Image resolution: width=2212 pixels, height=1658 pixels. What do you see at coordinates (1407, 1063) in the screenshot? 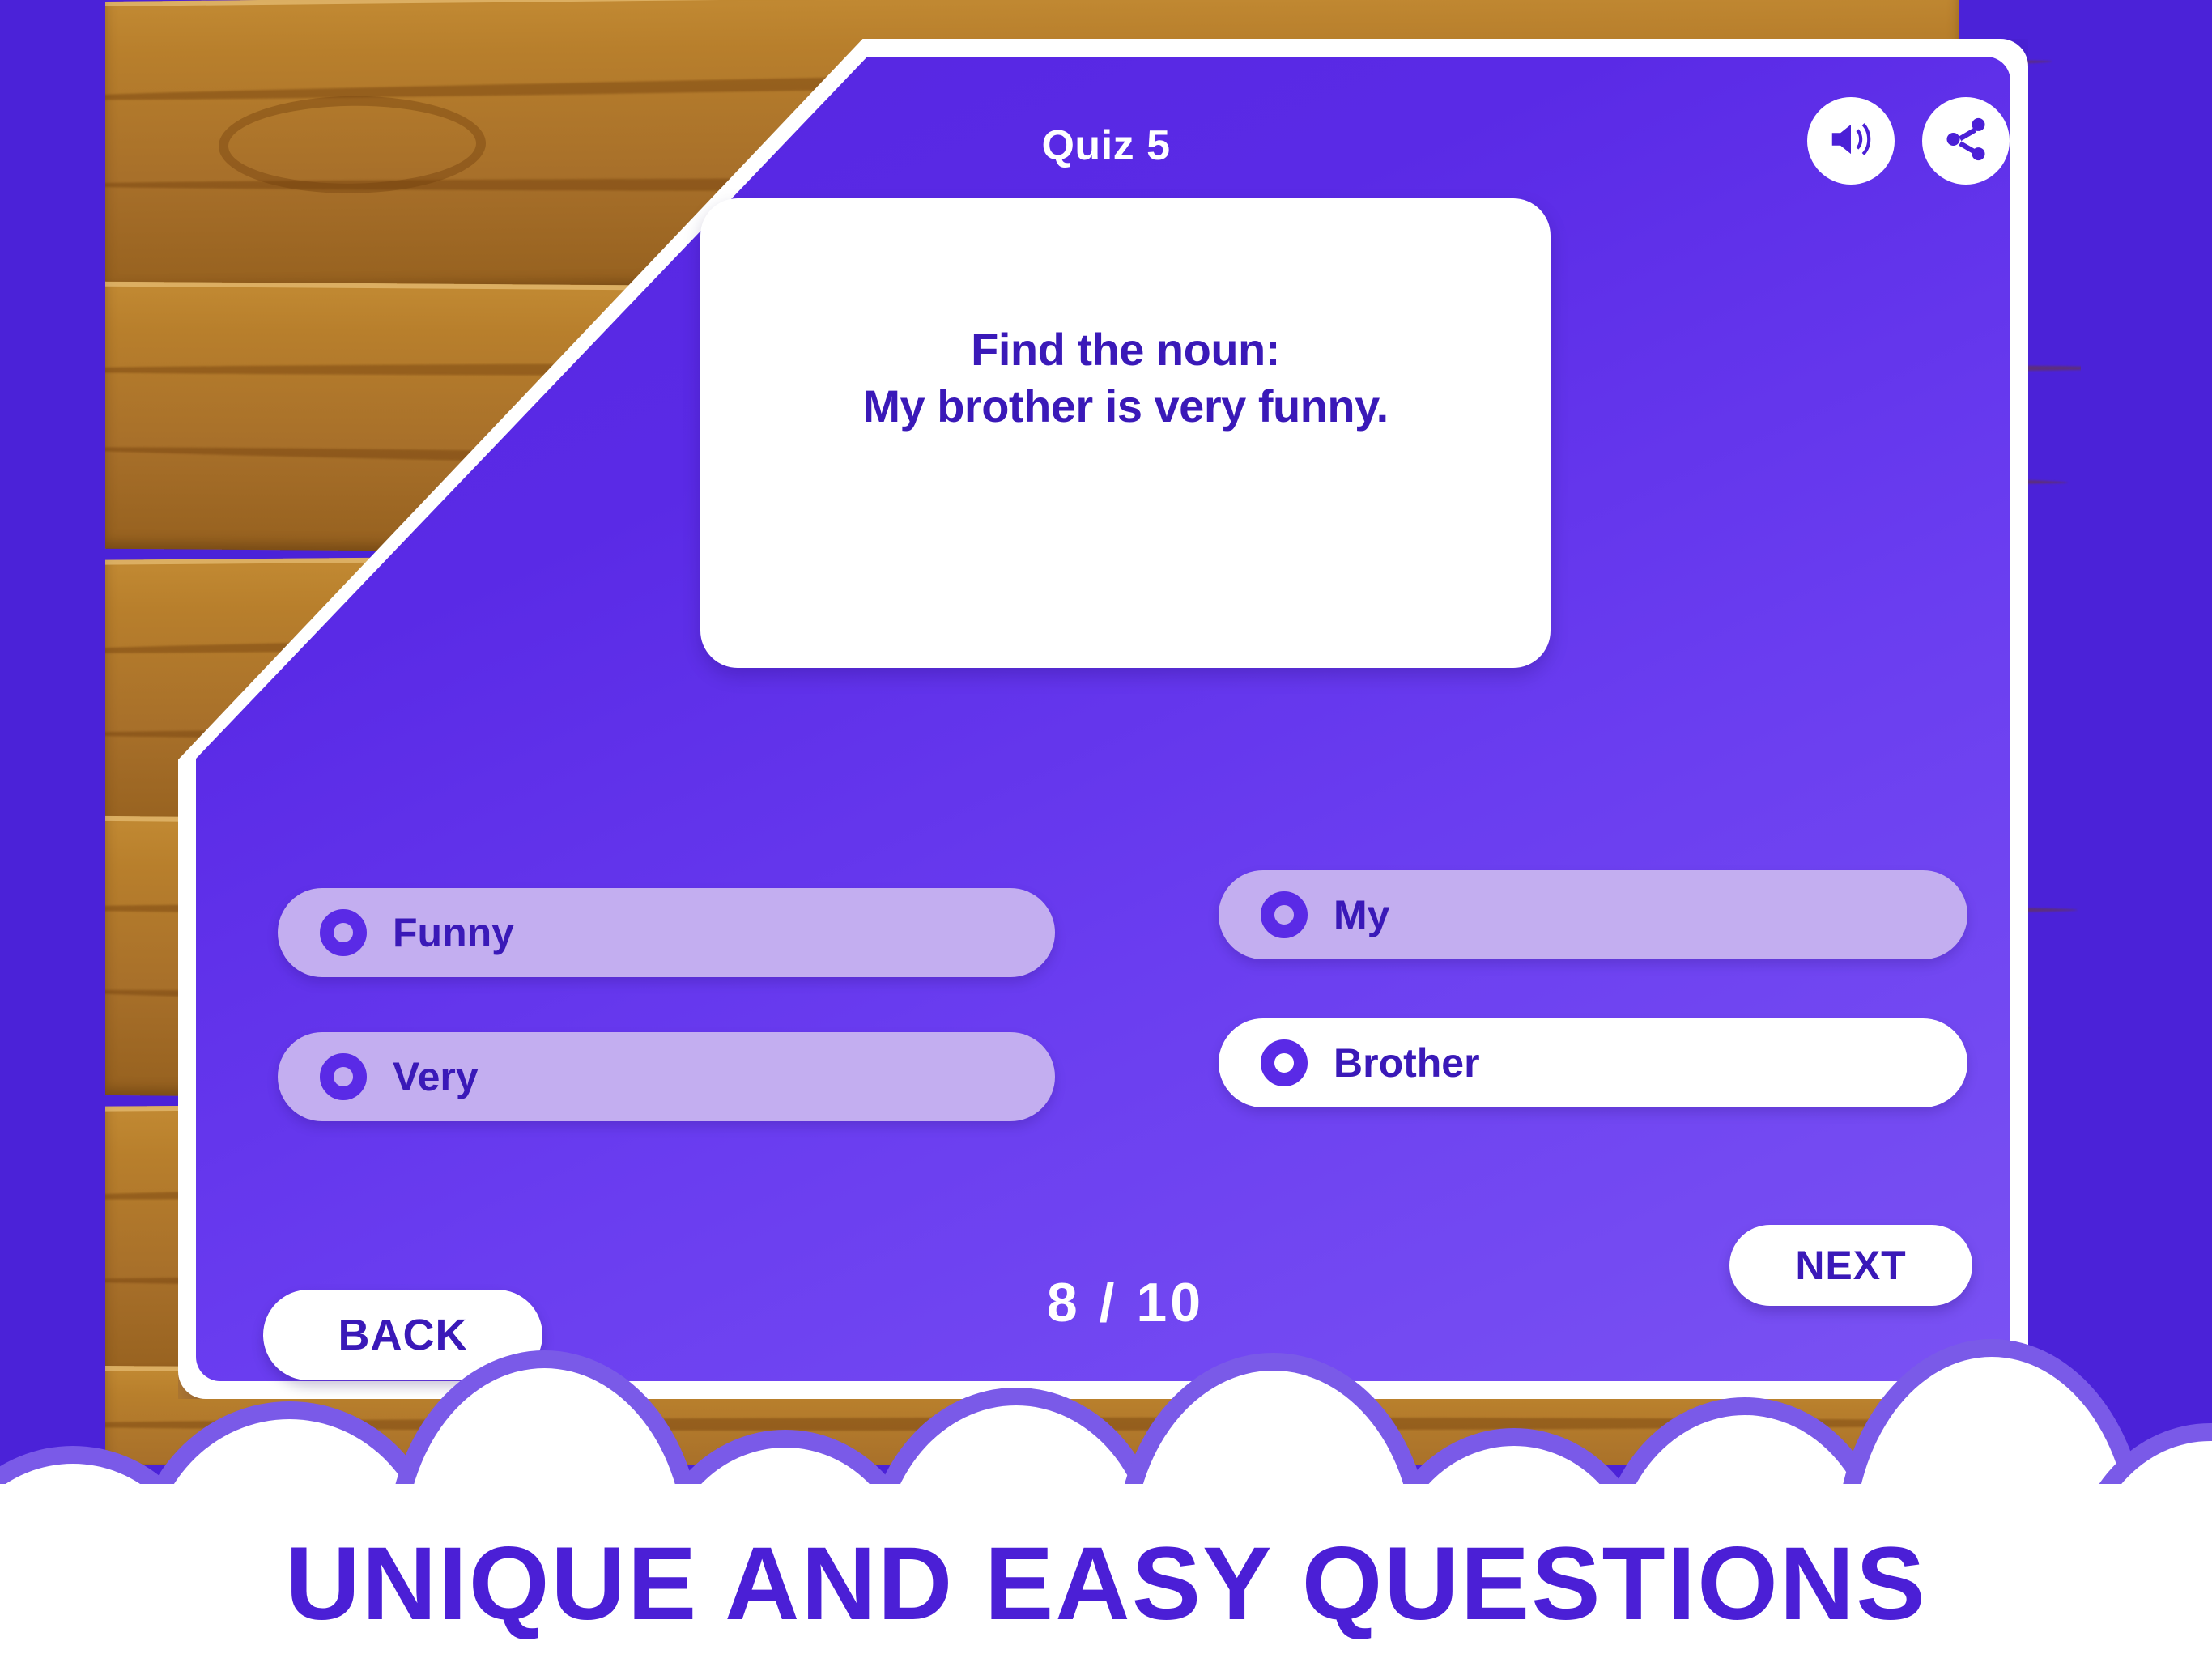
I see `answer-option-label: Brother` at bounding box center [1407, 1063].